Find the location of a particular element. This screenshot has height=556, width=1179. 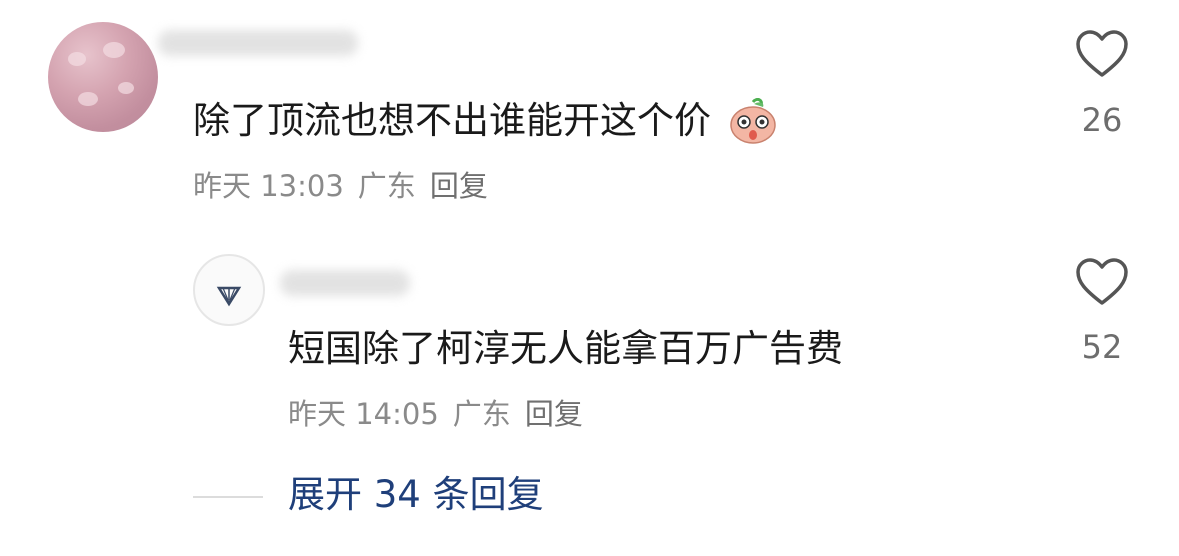

comment-location: 广东 is located at coordinates (386, 186).